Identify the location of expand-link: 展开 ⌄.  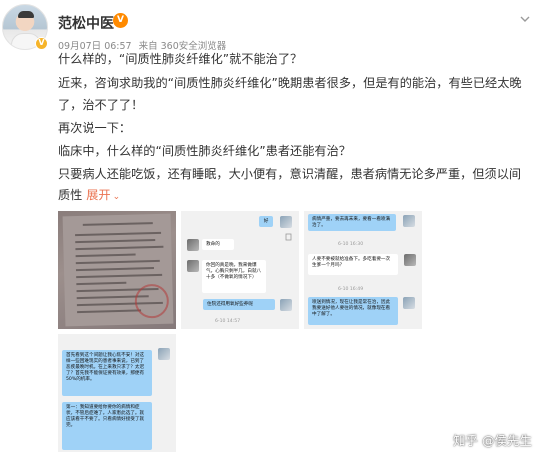
(103, 195).